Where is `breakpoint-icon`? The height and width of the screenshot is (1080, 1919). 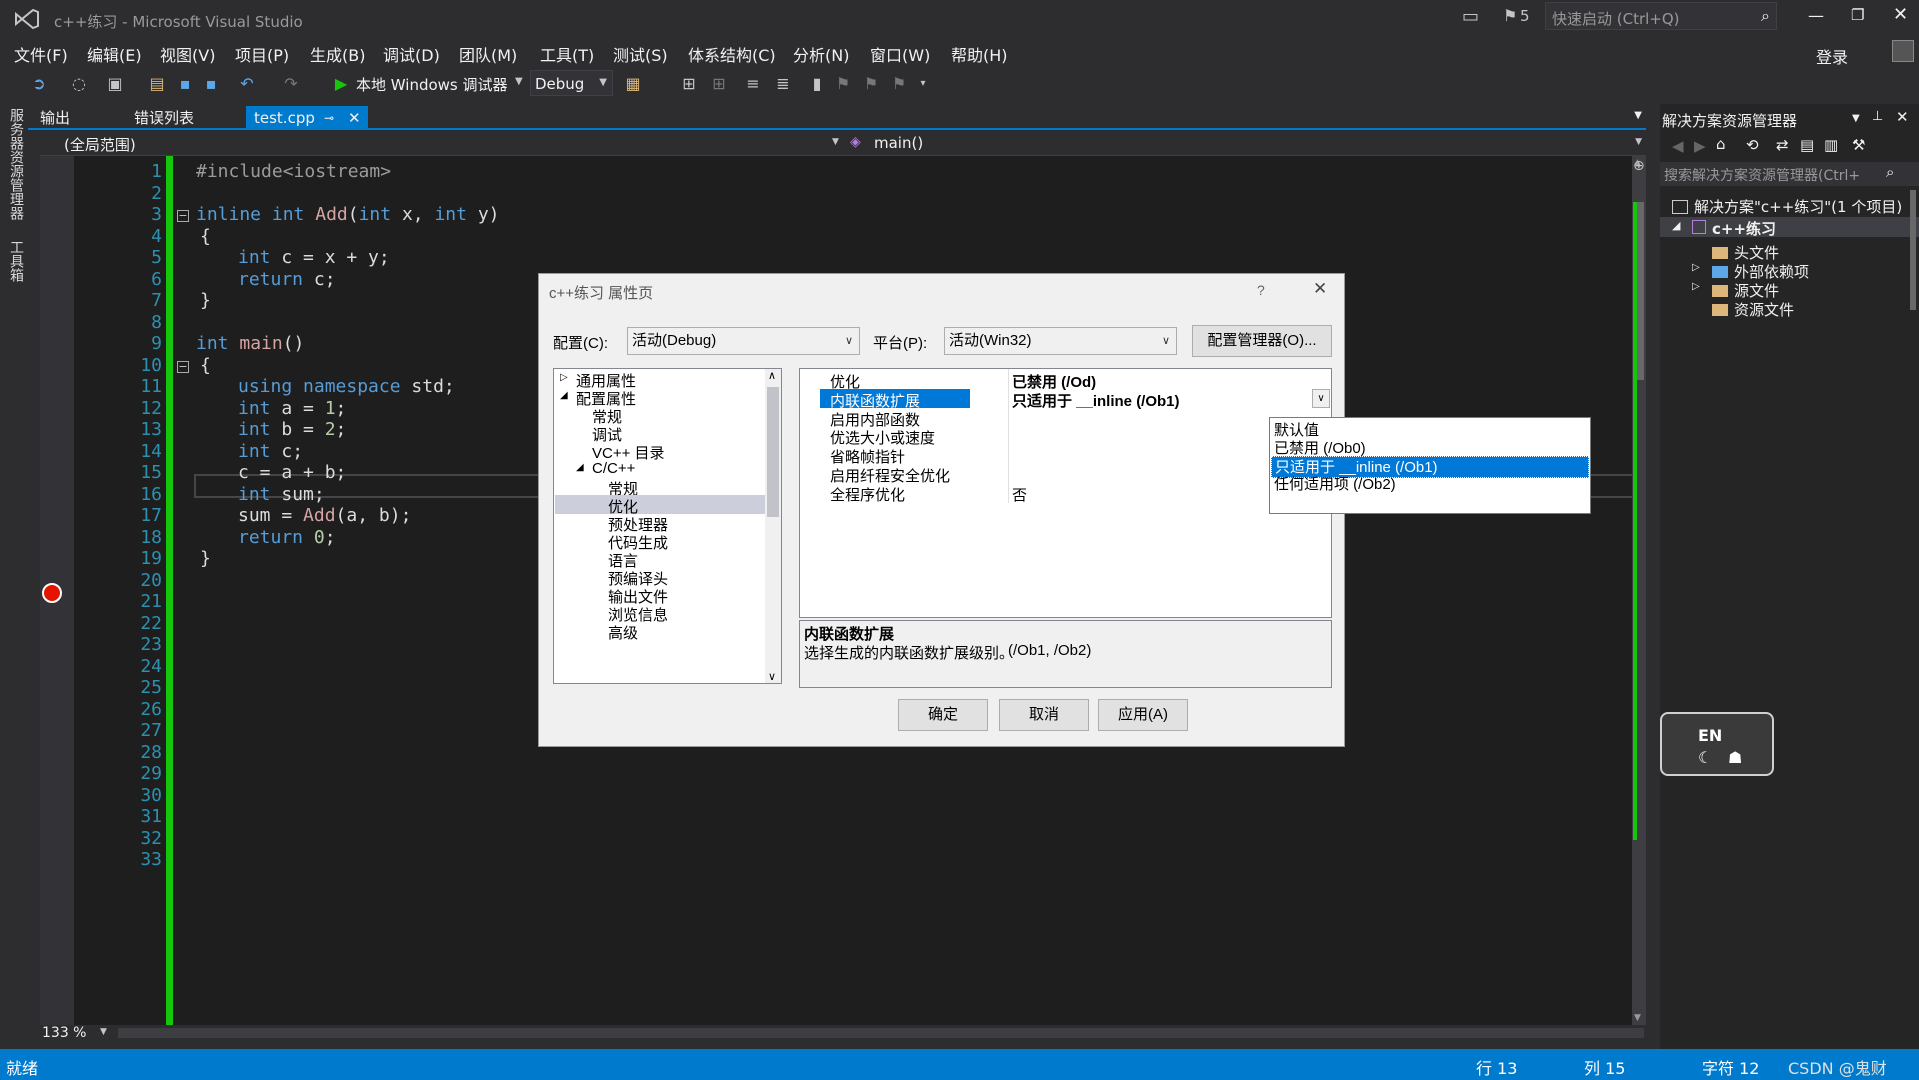
breakpoint-icon is located at coordinates (52, 593).